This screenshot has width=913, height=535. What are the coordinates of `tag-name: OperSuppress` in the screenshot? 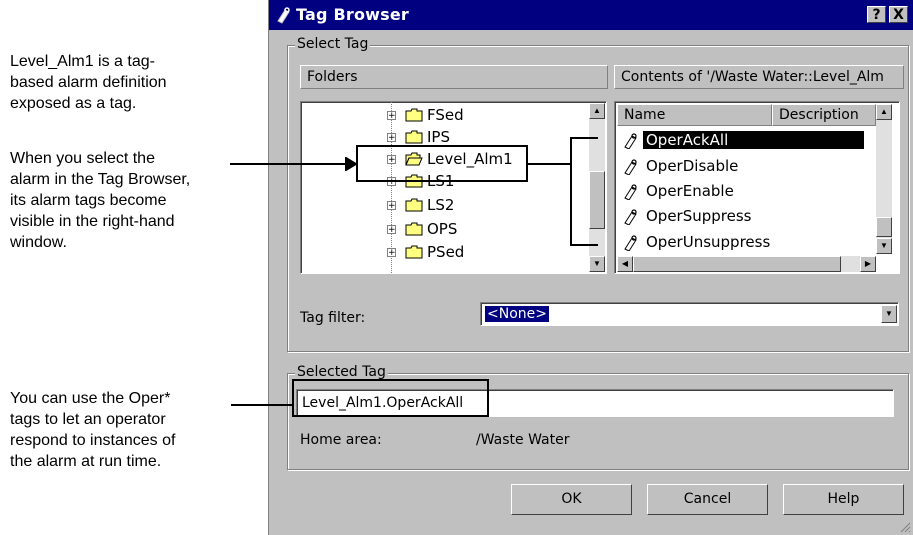 It's located at (699, 216).